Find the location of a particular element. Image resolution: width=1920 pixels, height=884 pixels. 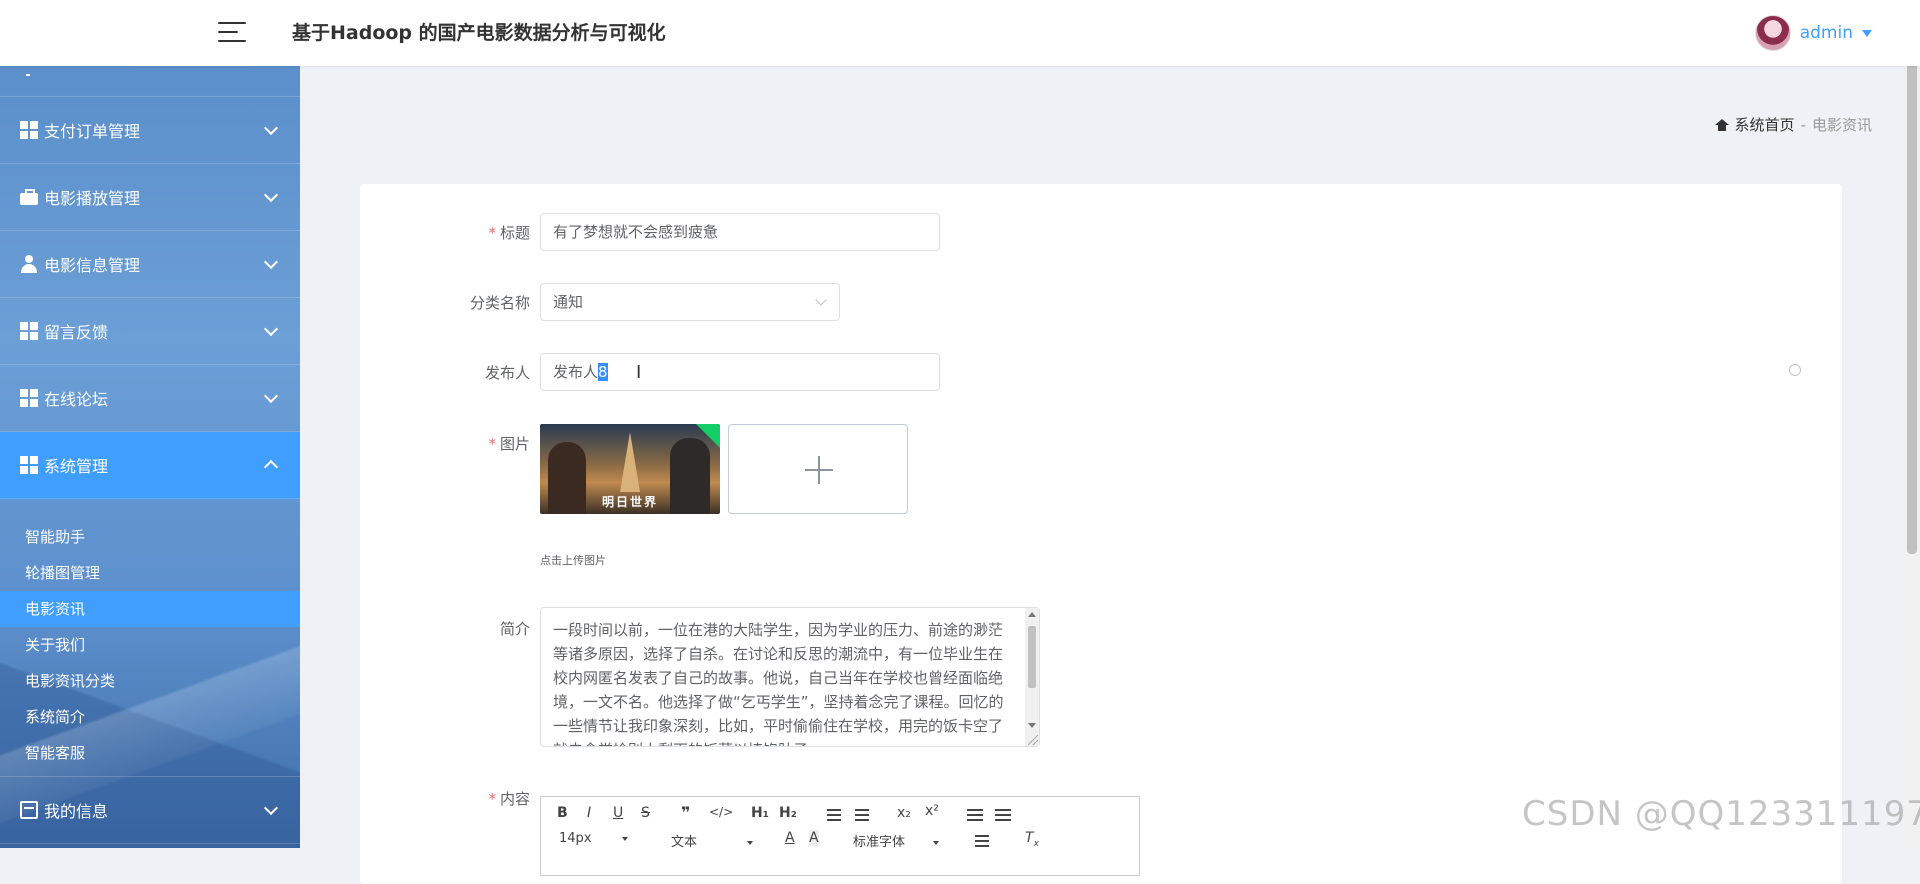

avatar is located at coordinates (1772, 33).